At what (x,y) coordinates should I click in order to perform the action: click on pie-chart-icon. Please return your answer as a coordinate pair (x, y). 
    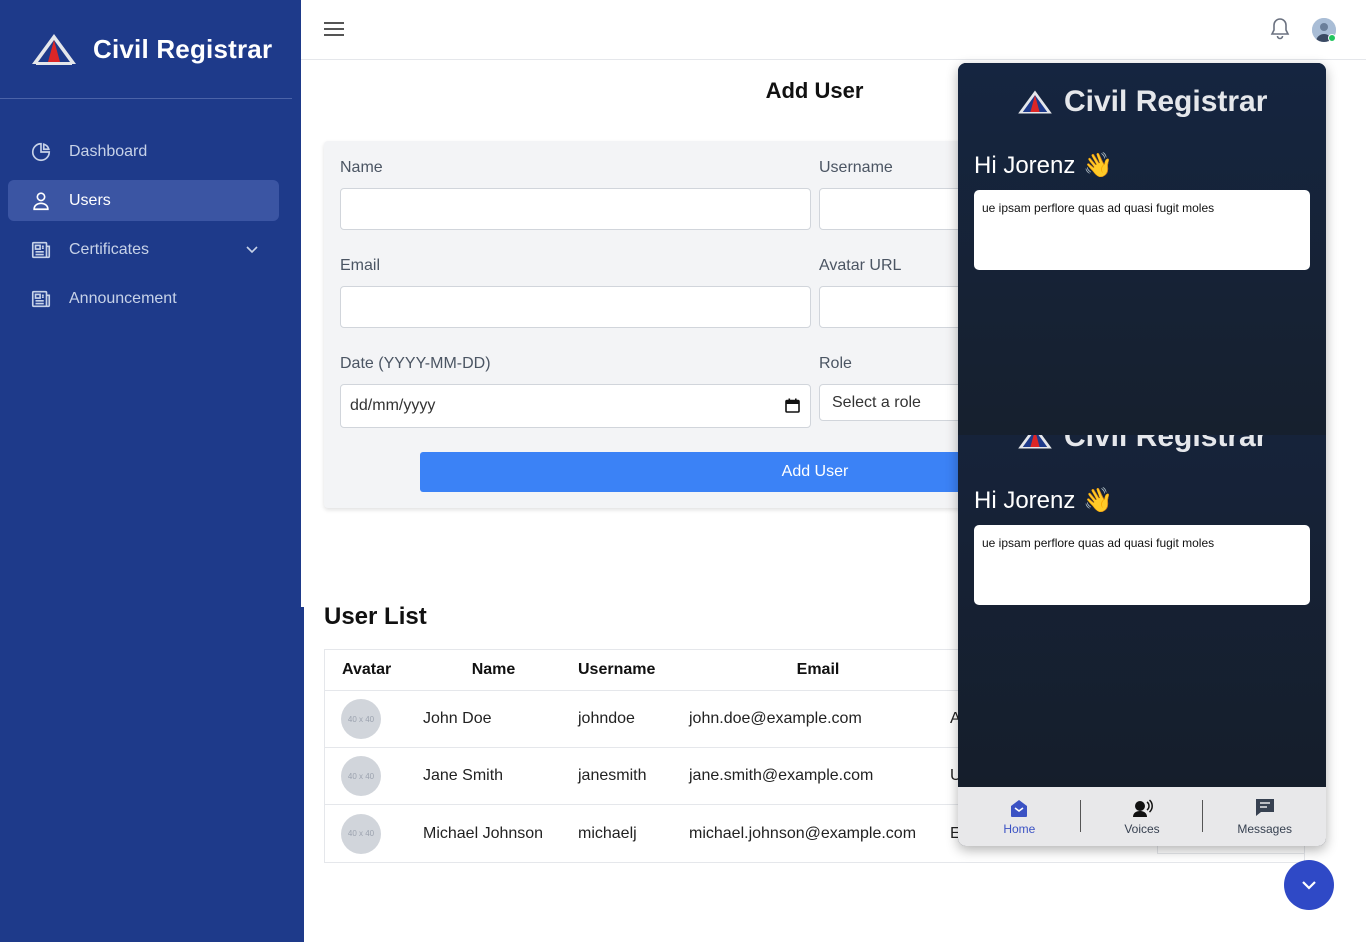
    Looking at the image, I should click on (41, 152).